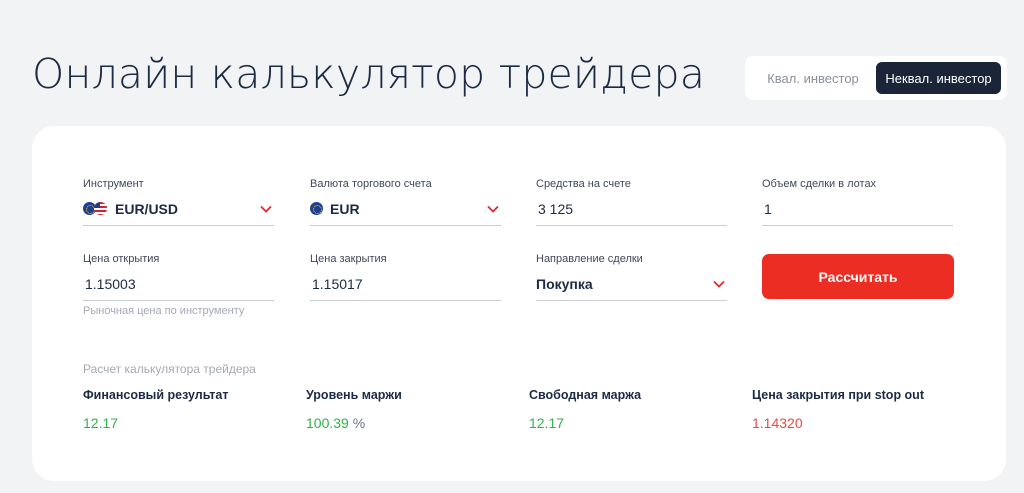  I want to click on margin-level-value-row: 100.39 %, so click(411, 423).